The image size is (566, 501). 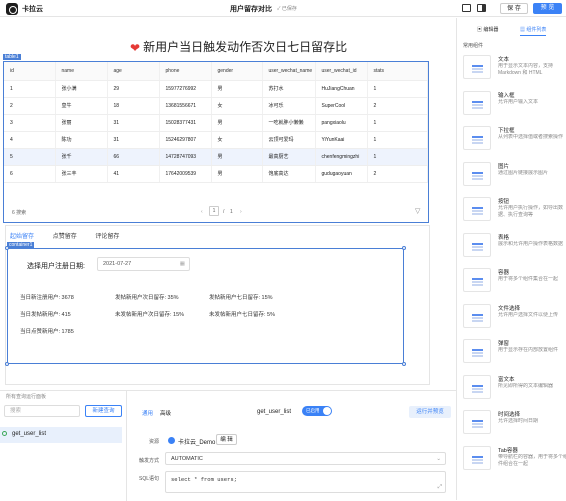 What do you see at coordinates (504, 202) in the screenshot?
I see `component-title: 按钮` at bounding box center [504, 202].